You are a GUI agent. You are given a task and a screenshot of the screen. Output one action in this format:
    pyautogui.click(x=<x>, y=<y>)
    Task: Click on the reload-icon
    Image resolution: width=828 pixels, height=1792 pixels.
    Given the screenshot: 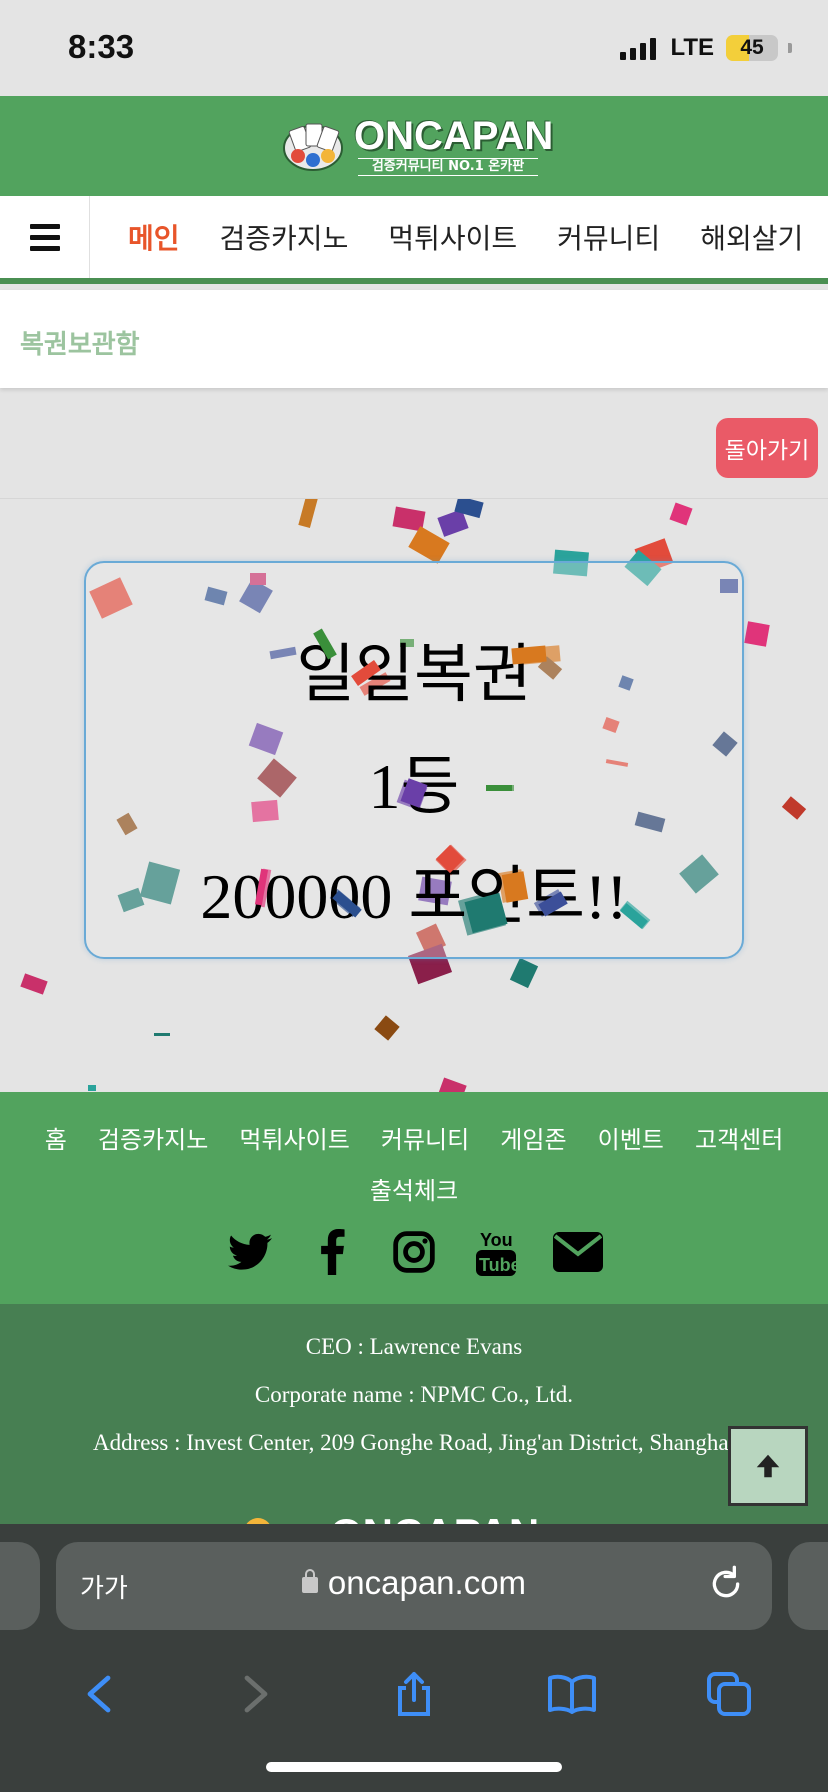 What is the action you would take?
    pyautogui.click(x=726, y=1584)
    